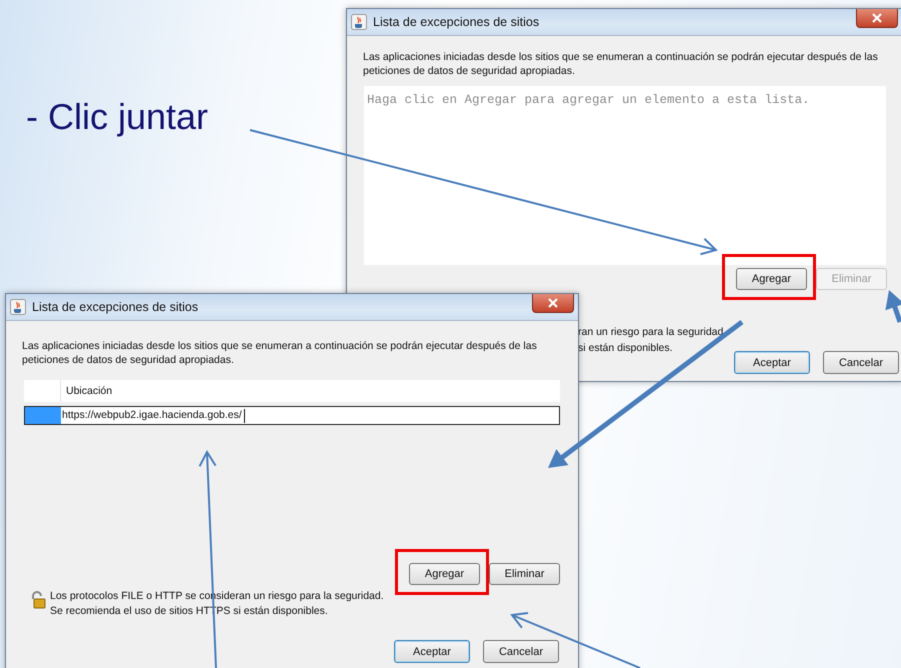 The image size is (901, 668). What do you see at coordinates (38, 600) in the screenshot?
I see `padlock-icon` at bounding box center [38, 600].